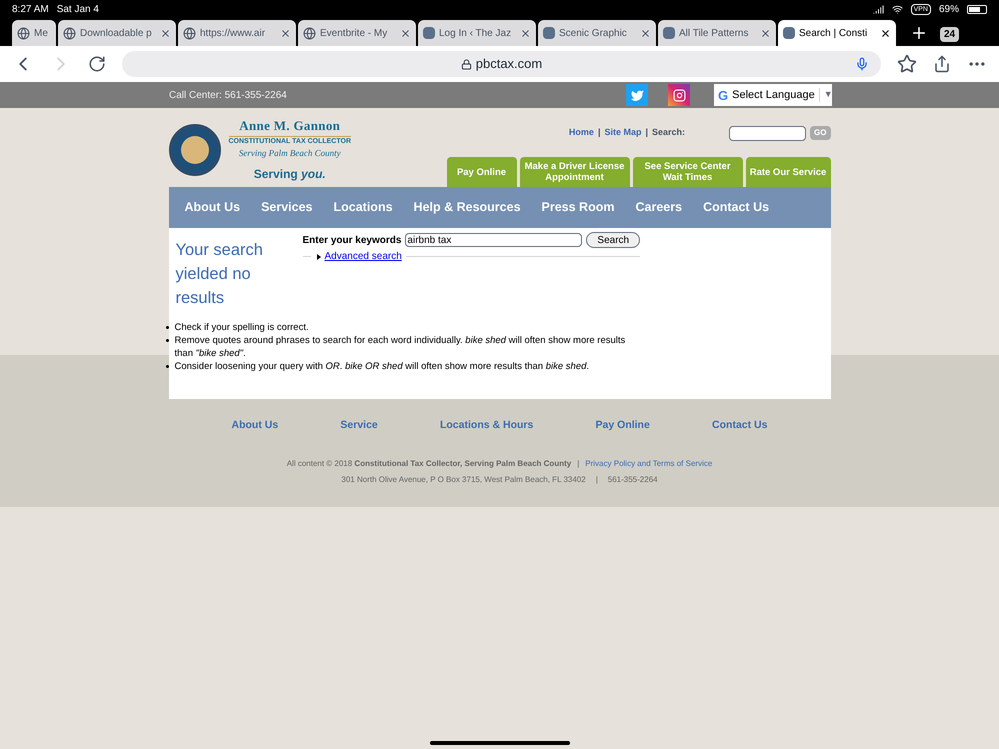 This screenshot has height=749, width=999. What do you see at coordinates (919, 33) in the screenshot?
I see `new-tab-icon` at bounding box center [919, 33].